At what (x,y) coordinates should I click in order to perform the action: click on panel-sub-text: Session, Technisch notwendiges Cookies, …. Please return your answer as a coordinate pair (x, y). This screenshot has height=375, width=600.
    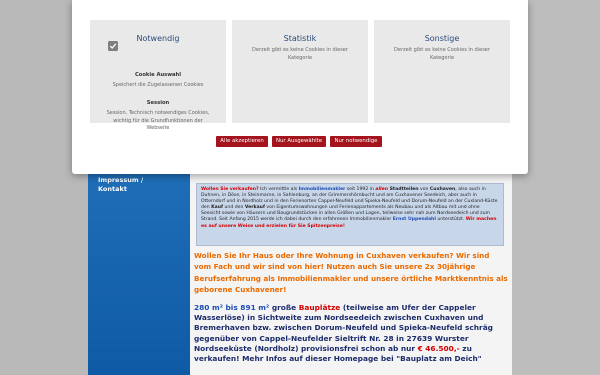
    Looking at the image, I should click on (158, 121).